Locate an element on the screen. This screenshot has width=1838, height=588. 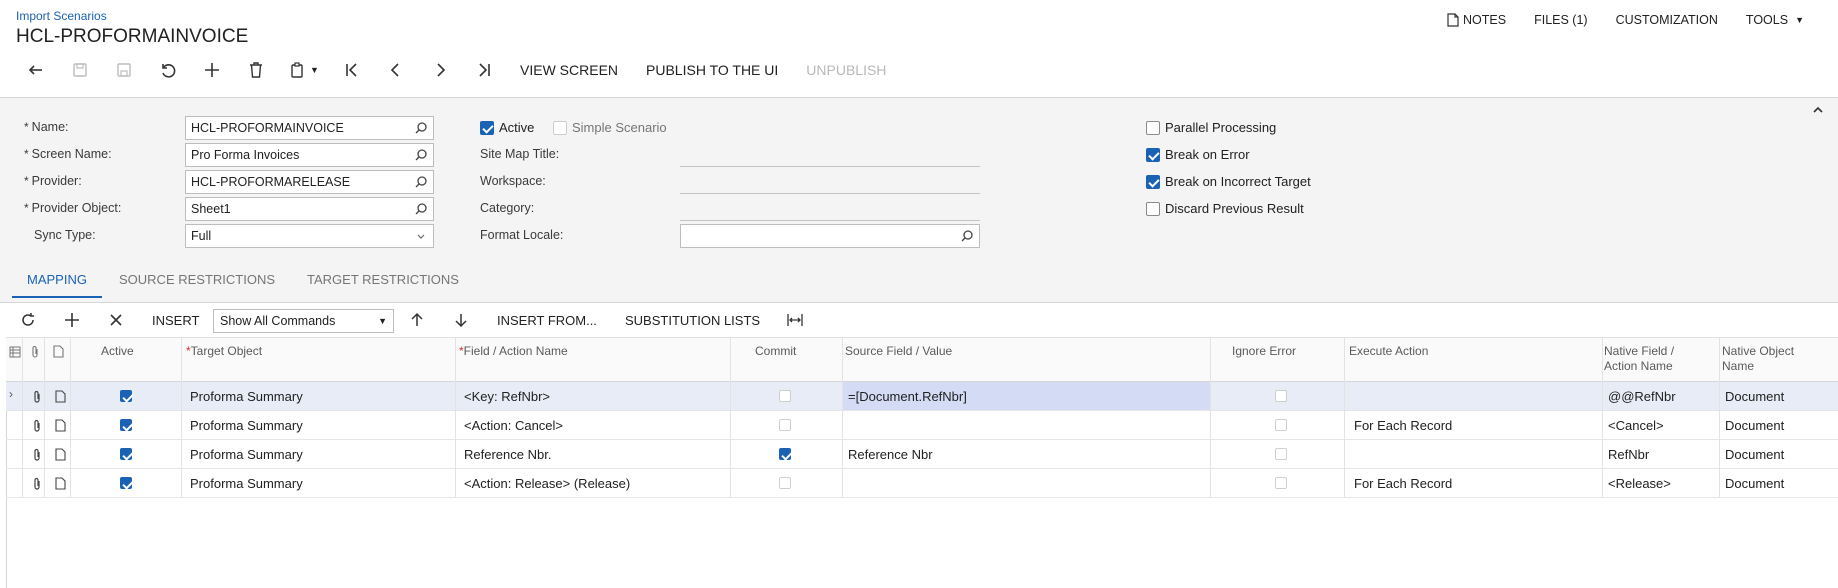
add-row-button is located at coordinates (72, 320).